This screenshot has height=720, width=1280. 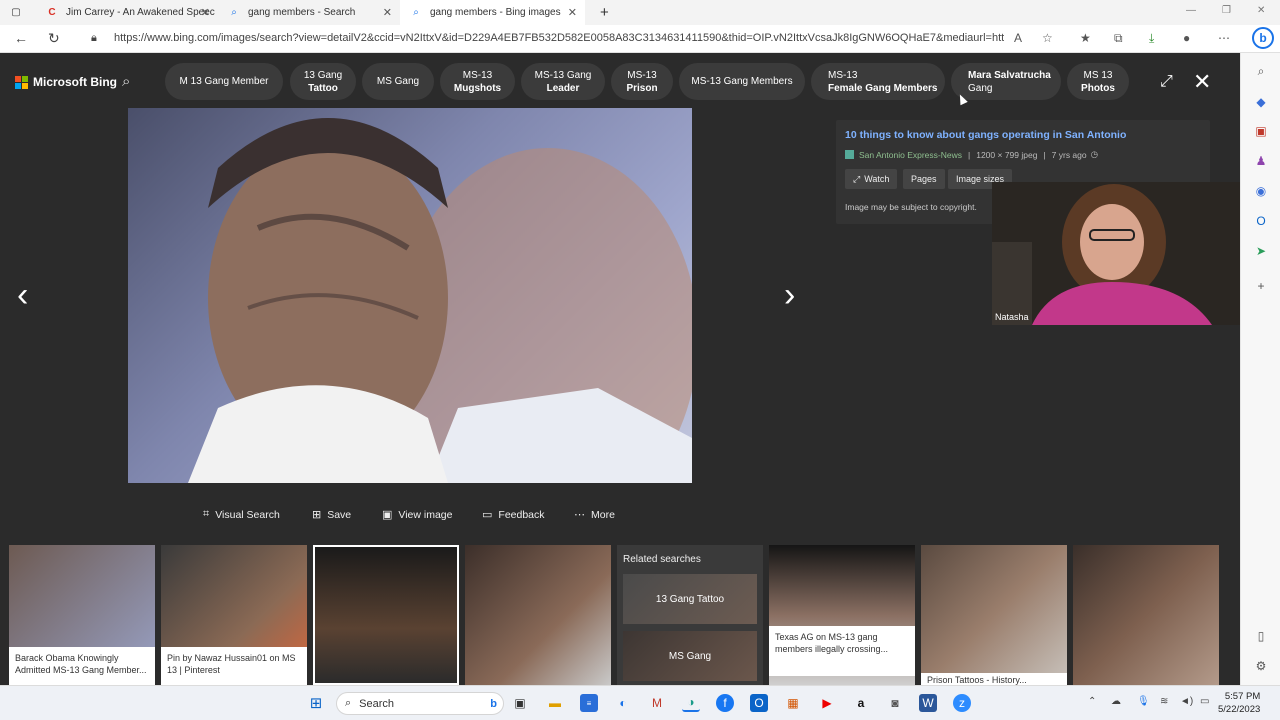 I want to click on windows-start-icon: ⊞, so click(x=316, y=703).